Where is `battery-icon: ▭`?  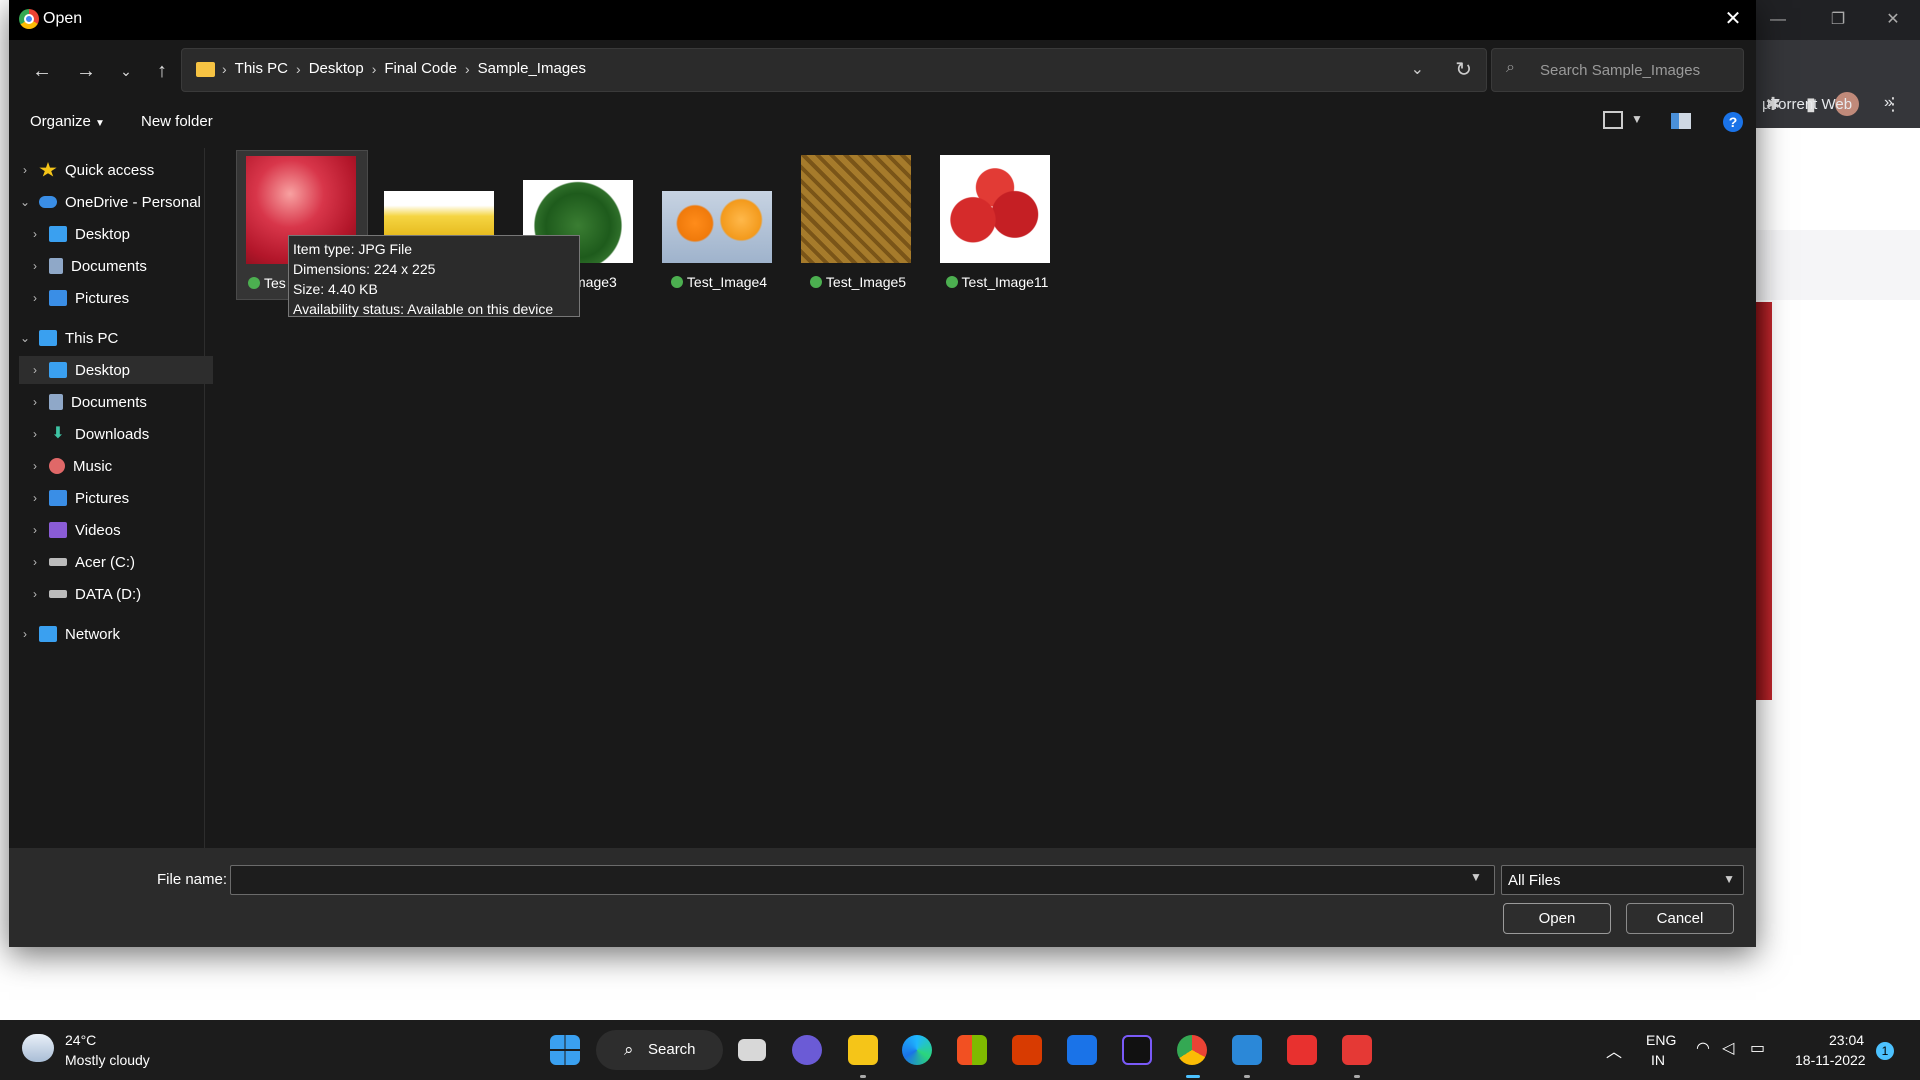 battery-icon: ▭ is located at coordinates (1757, 1048).